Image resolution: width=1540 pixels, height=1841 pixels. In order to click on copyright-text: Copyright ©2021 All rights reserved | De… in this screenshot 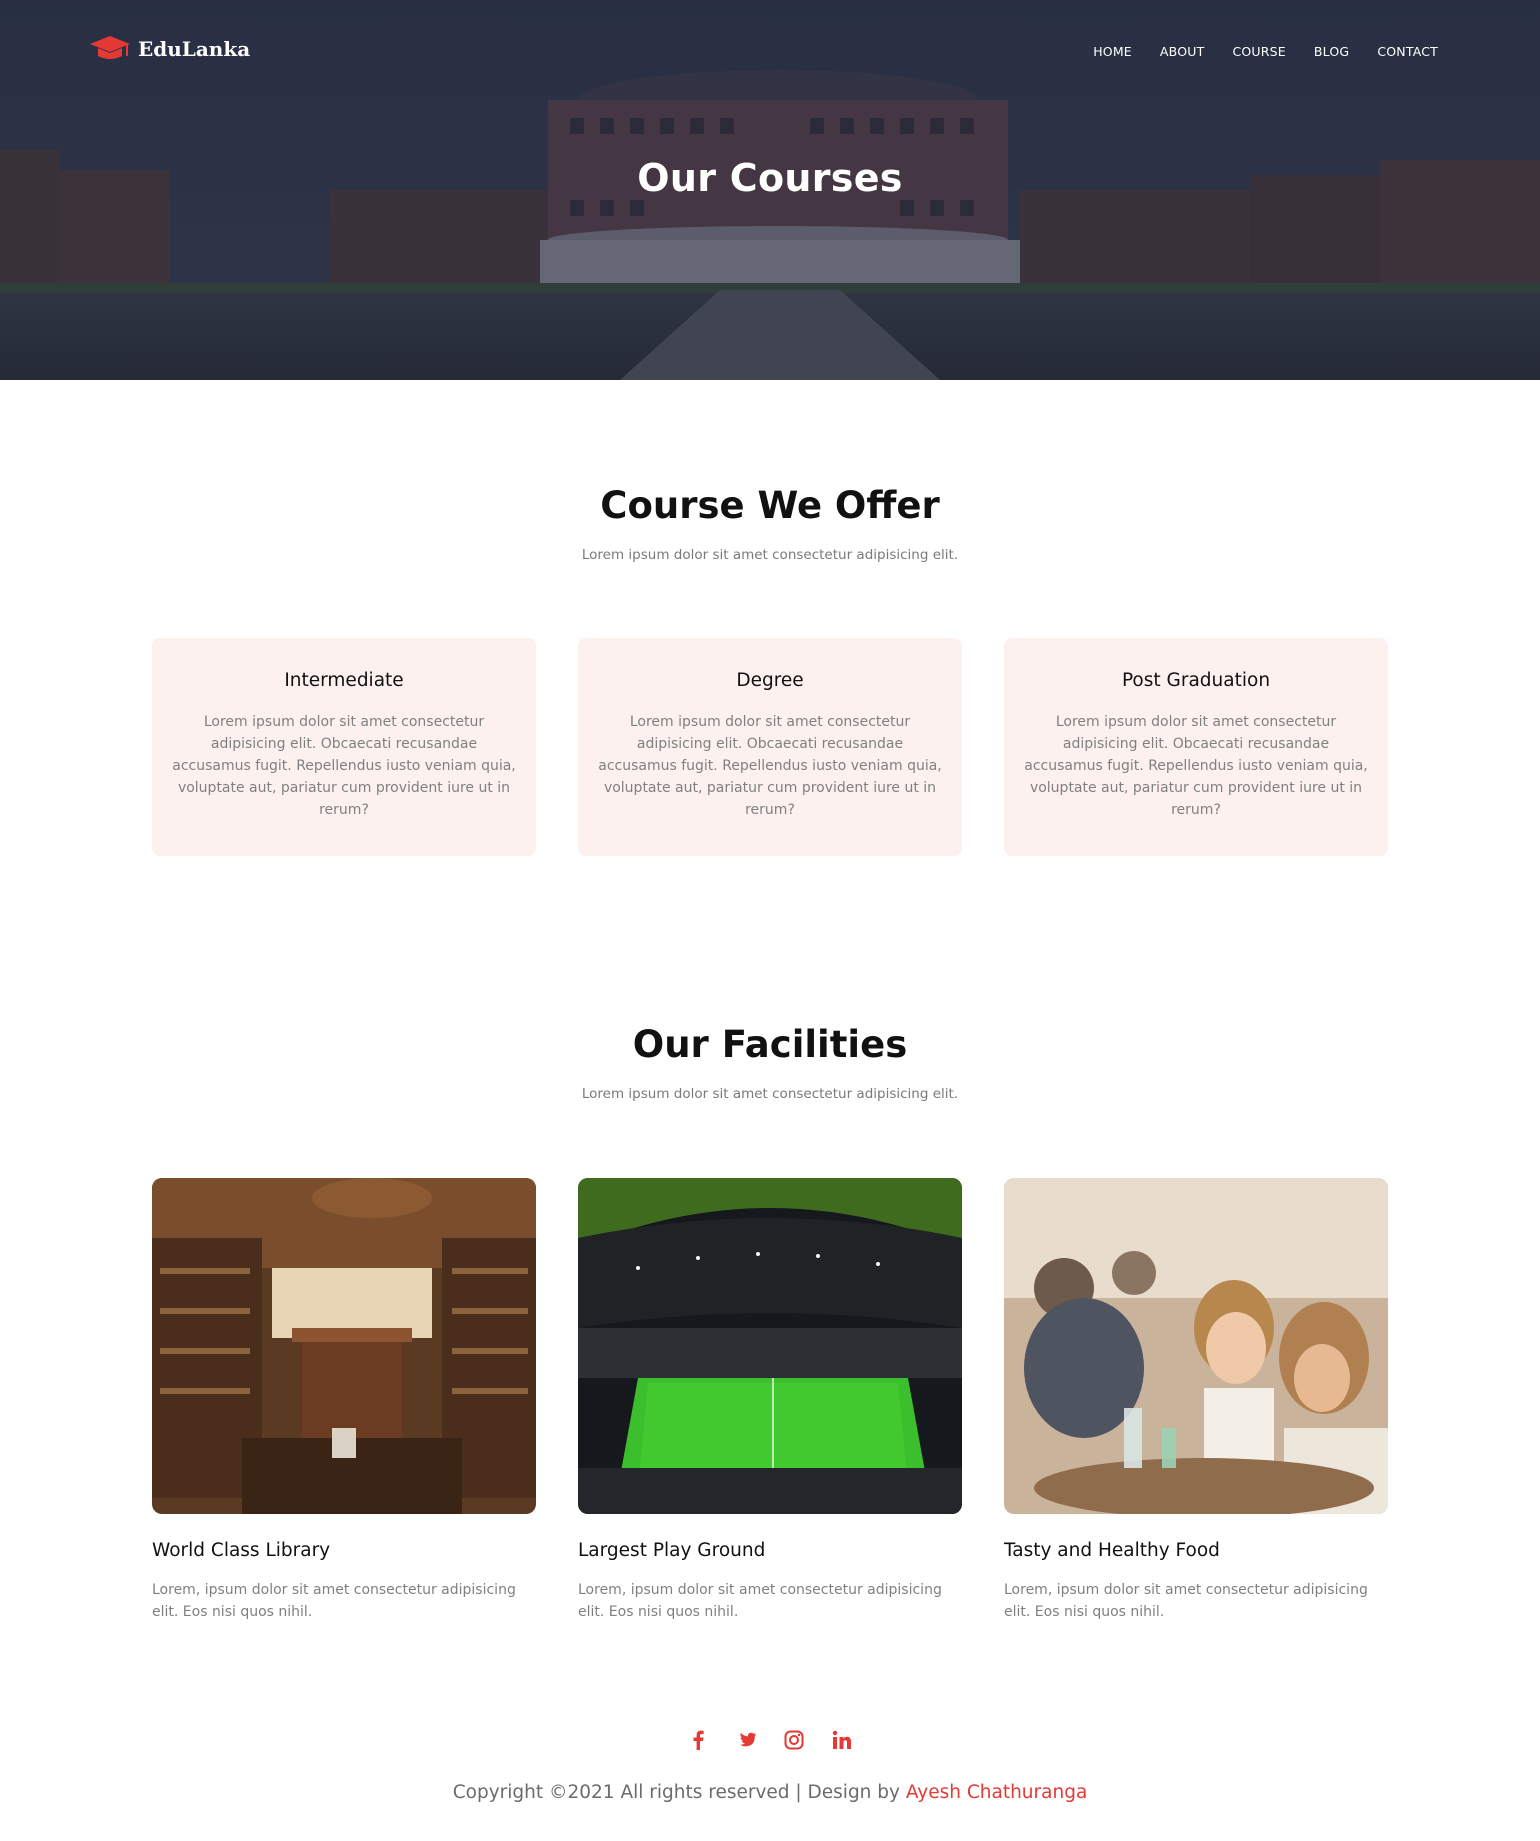, I will do `click(676, 1792)`.